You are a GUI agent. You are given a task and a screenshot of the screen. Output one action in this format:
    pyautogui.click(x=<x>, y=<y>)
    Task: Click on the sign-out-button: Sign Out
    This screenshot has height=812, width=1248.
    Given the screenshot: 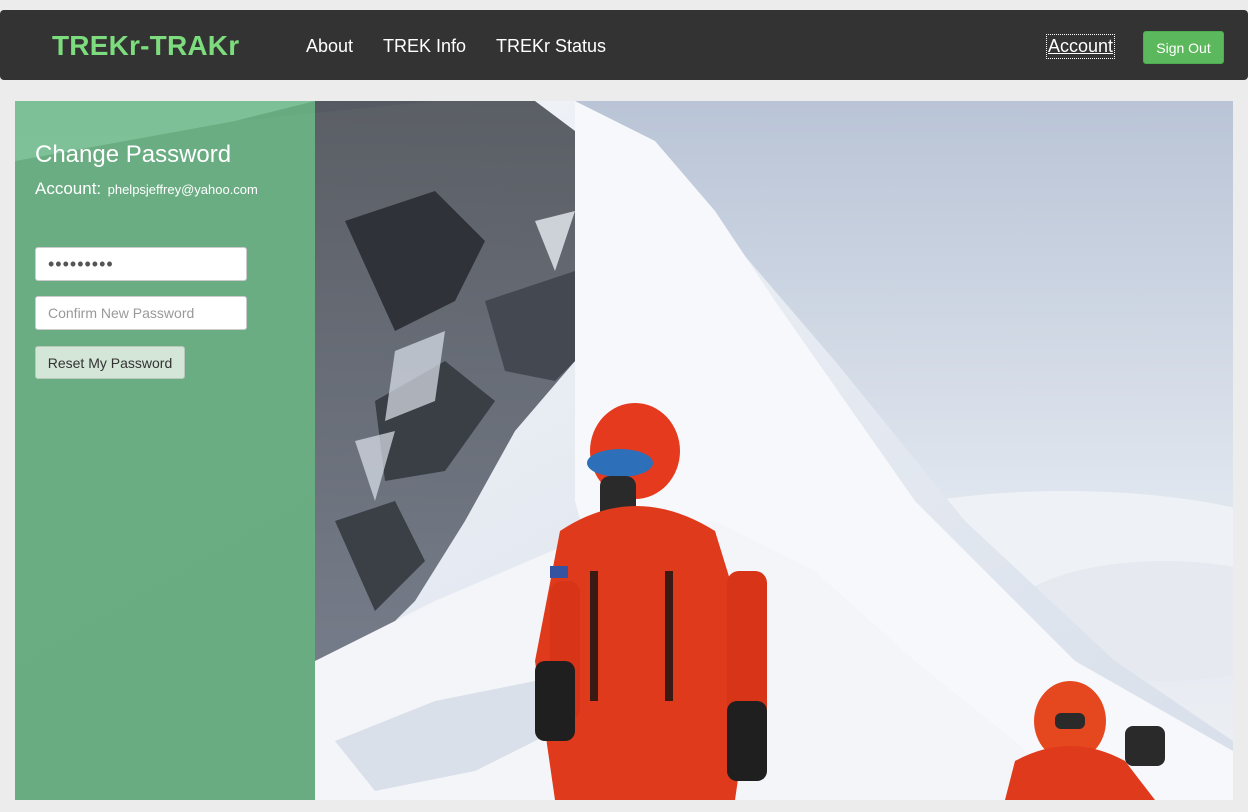 What is the action you would take?
    pyautogui.click(x=1183, y=47)
    